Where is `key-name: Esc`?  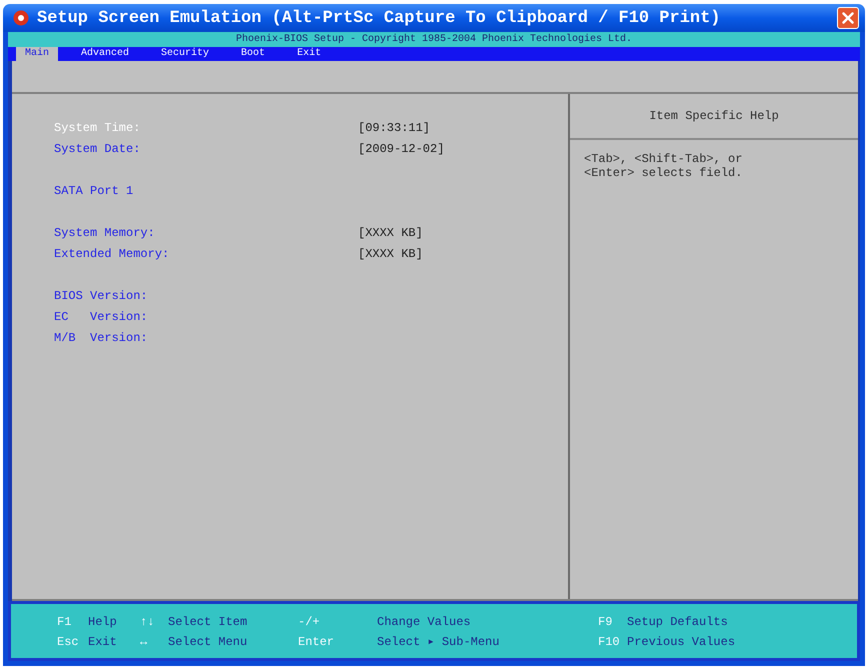
key-name: Esc is located at coordinates (68, 642).